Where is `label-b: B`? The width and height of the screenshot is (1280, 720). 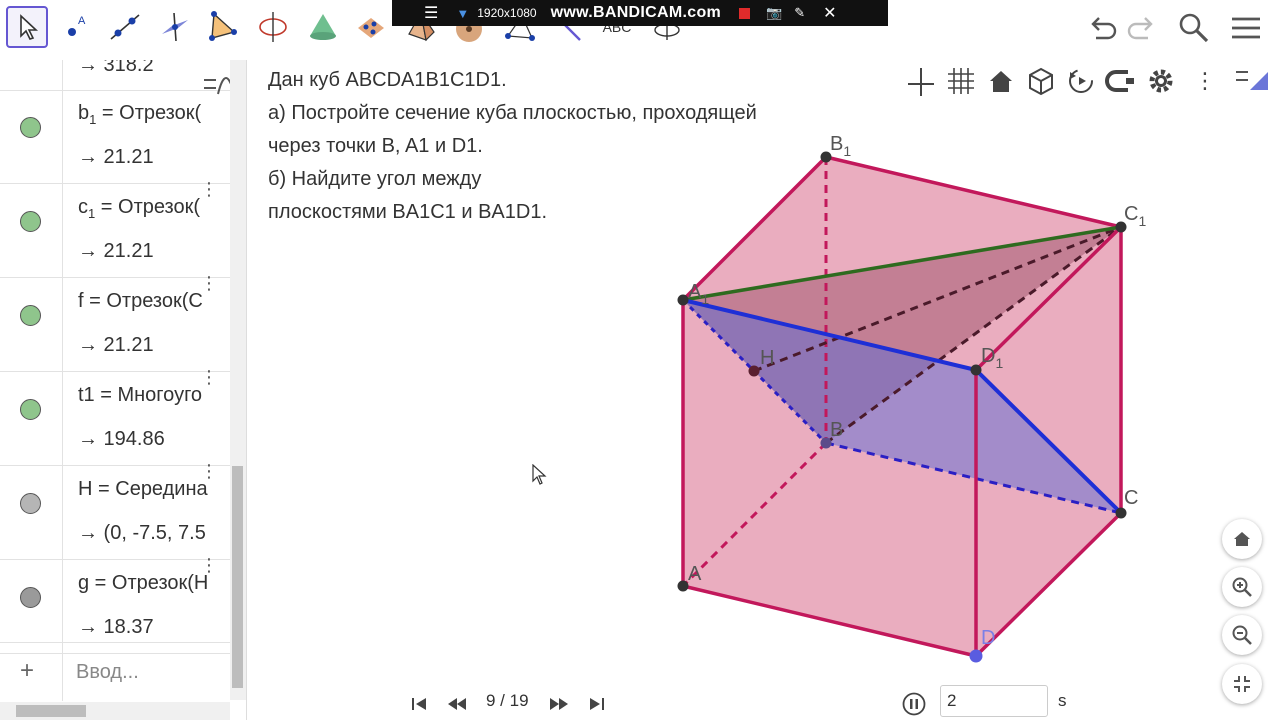 label-b: B is located at coordinates (836, 430).